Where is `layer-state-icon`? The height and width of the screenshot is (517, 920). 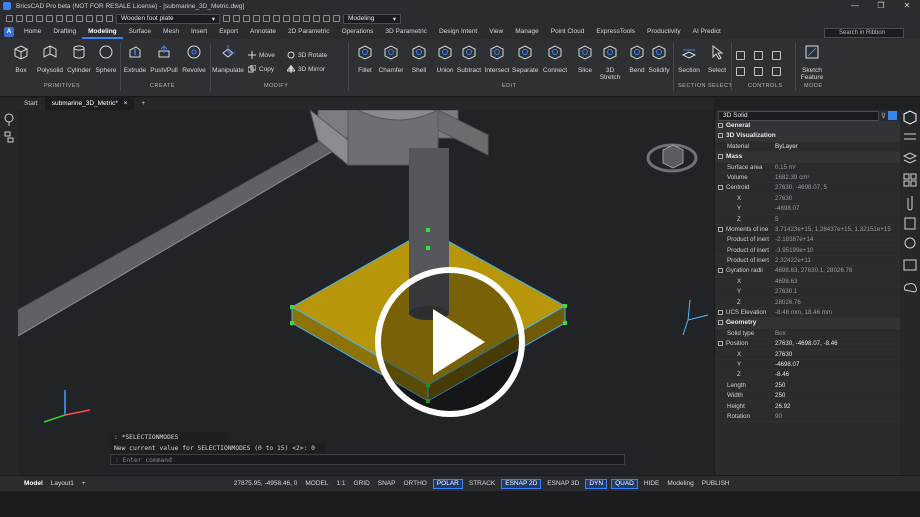 layer-state-icon is located at coordinates (79, 18).